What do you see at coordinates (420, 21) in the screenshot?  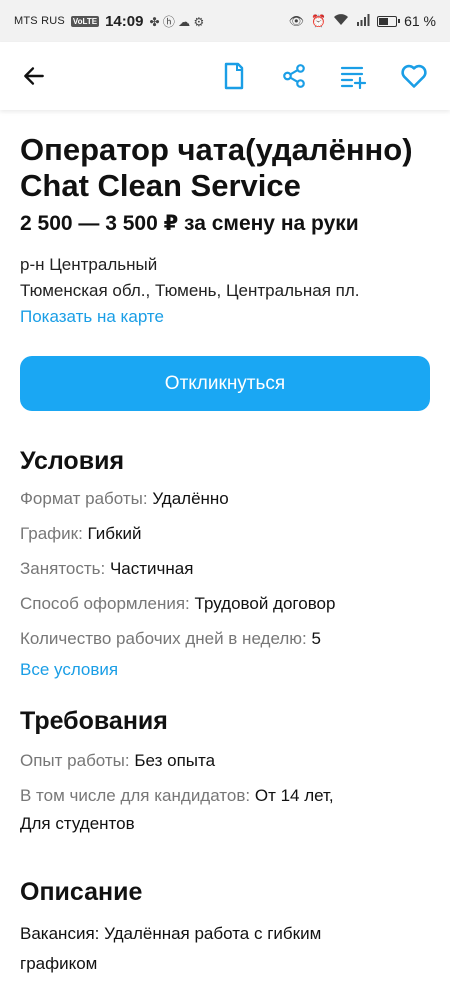 I see `battery-percent: 61 %` at bounding box center [420, 21].